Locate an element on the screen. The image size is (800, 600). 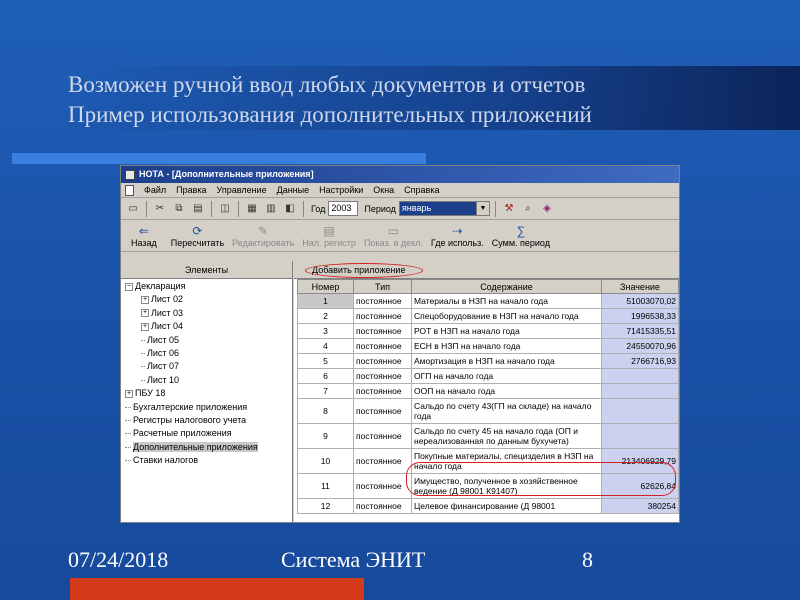
copy-icon: ⧉ is located at coordinates (179, 209).